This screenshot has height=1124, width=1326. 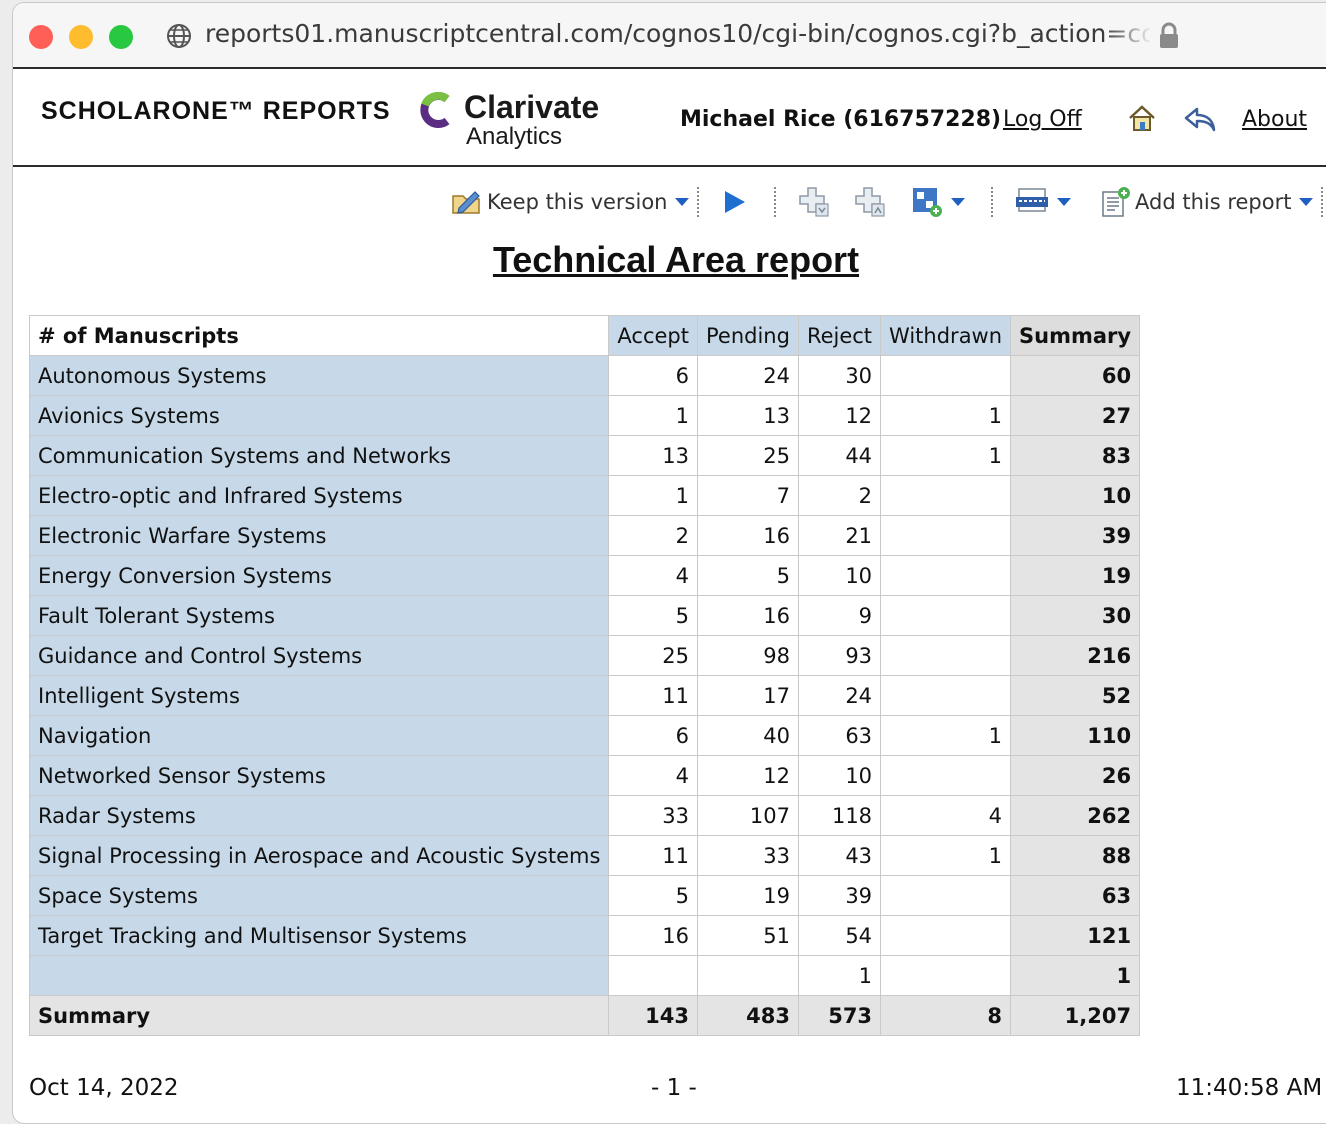 I want to click on toolbar-divider, so click(x=775, y=202).